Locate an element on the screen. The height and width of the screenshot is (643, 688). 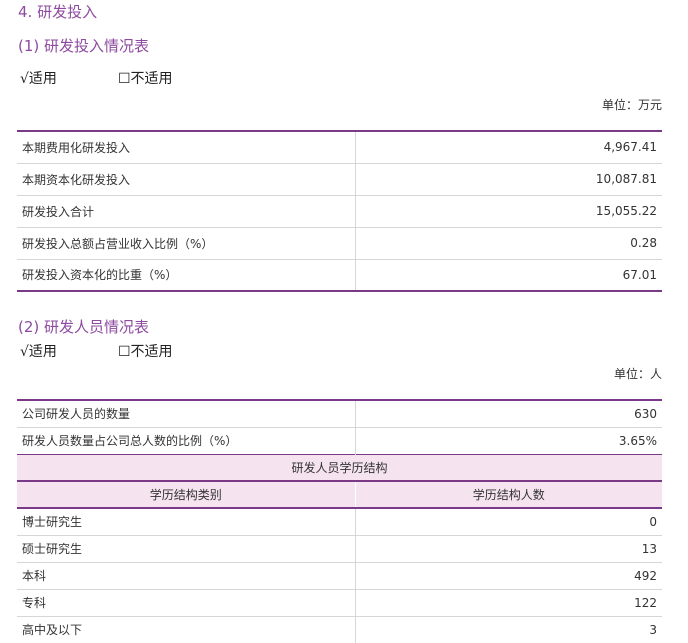
row-label: 研发投入资本化的比重（%） is located at coordinates (186, 274).